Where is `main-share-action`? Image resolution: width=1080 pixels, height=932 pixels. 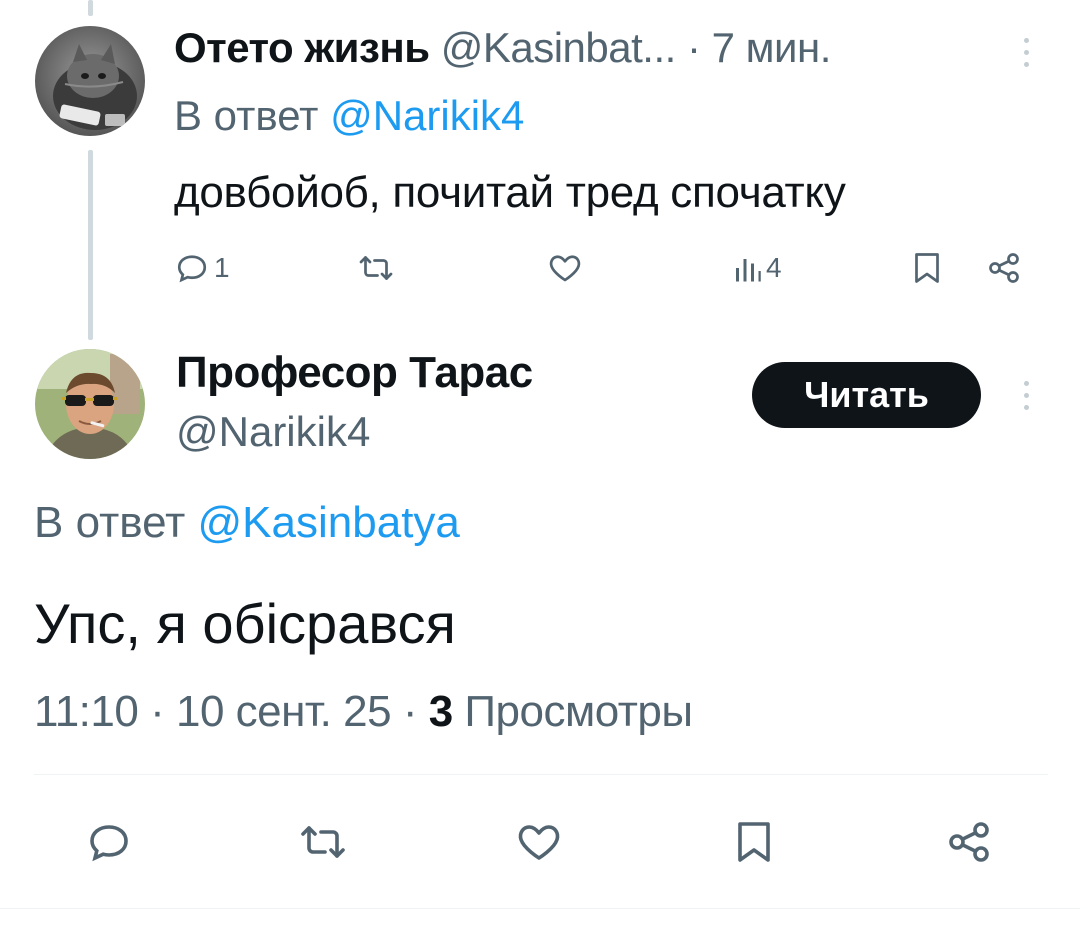 main-share-action is located at coordinates (969, 842).